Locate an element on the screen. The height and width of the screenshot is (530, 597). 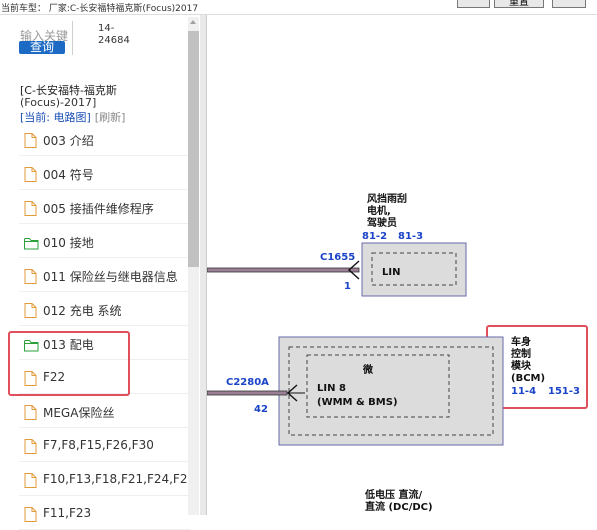
scroll-up-icon is located at coordinates (193, 22).